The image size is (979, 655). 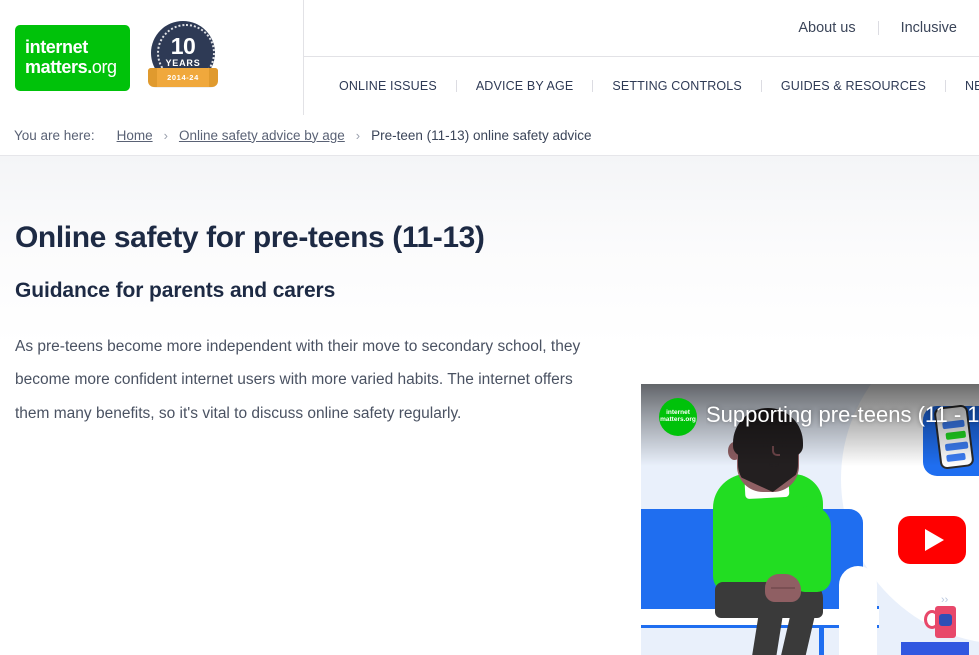 I want to click on nav-item-guides-and-resources: GUIDES & RESOURCES, so click(x=852, y=86).